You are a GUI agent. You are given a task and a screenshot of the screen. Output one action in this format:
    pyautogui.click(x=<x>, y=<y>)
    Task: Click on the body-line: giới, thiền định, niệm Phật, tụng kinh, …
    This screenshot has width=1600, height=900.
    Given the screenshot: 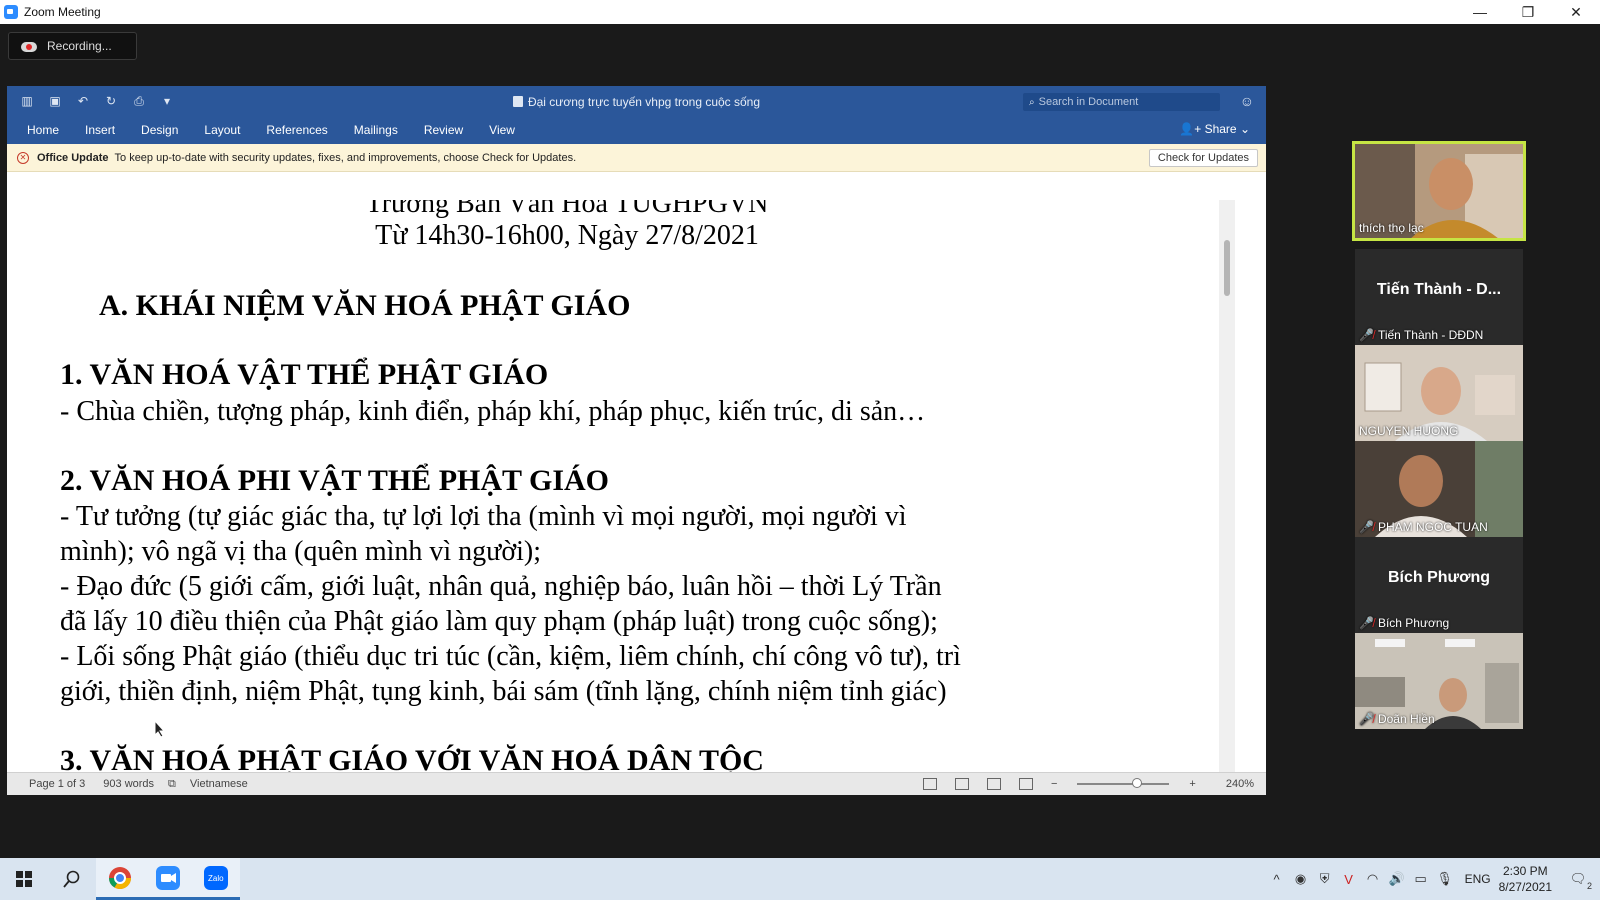 What is the action you would take?
    pyautogui.click(x=503, y=691)
    